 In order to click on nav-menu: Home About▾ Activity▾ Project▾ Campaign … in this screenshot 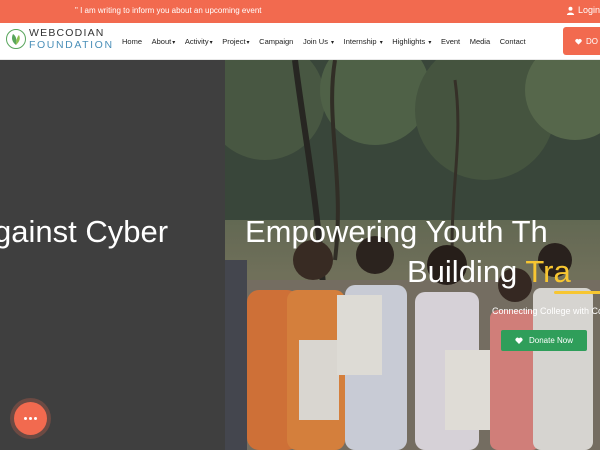, I will do `click(328, 41)`.